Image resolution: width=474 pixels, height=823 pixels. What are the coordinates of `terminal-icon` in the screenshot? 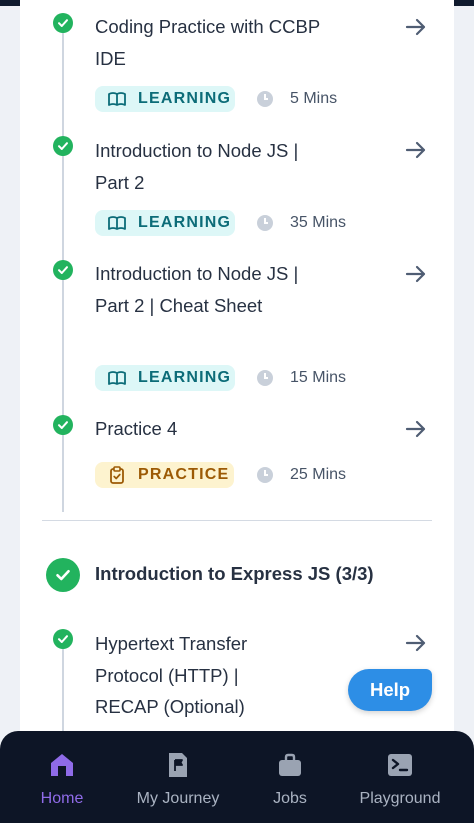 It's located at (400, 765).